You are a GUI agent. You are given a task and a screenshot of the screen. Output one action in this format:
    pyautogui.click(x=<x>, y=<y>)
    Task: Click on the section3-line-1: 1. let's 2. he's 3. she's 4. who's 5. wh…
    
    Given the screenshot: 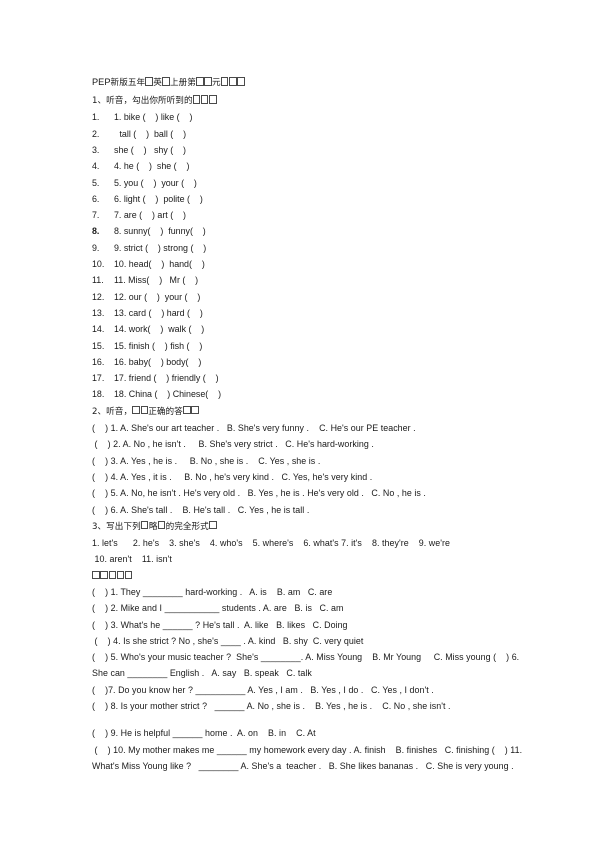 What is the action you would take?
    pyautogui.click(x=271, y=543)
    